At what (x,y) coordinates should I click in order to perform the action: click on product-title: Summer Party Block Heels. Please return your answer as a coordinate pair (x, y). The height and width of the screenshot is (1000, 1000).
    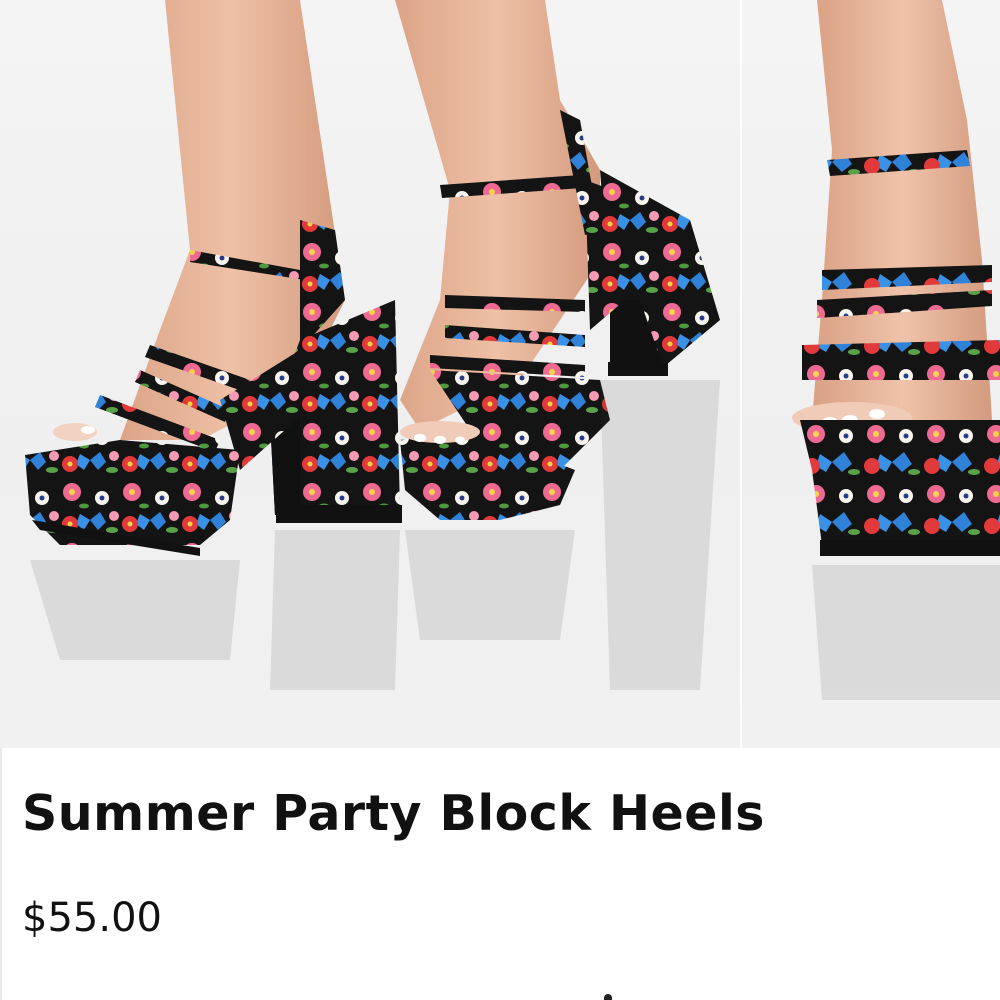
    Looking at the image, I should click on (393, 813).